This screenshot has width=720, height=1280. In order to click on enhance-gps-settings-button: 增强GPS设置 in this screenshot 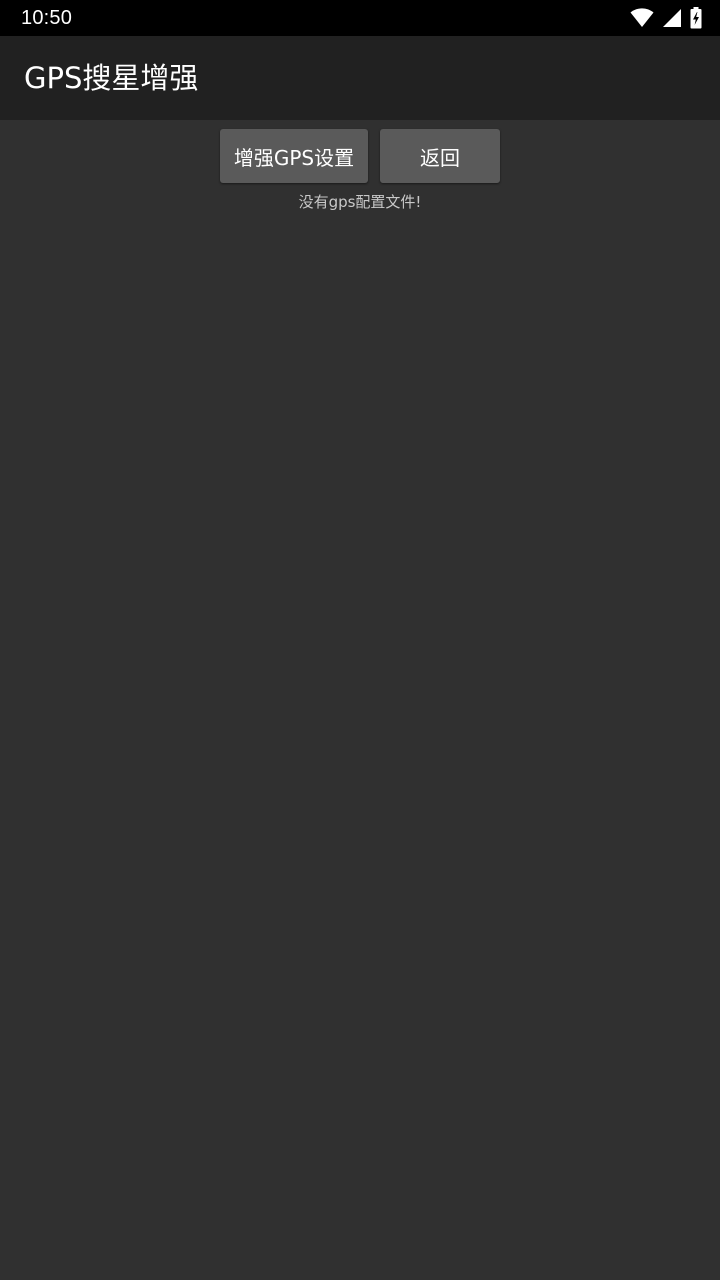, I will do `click(294, 156)`.